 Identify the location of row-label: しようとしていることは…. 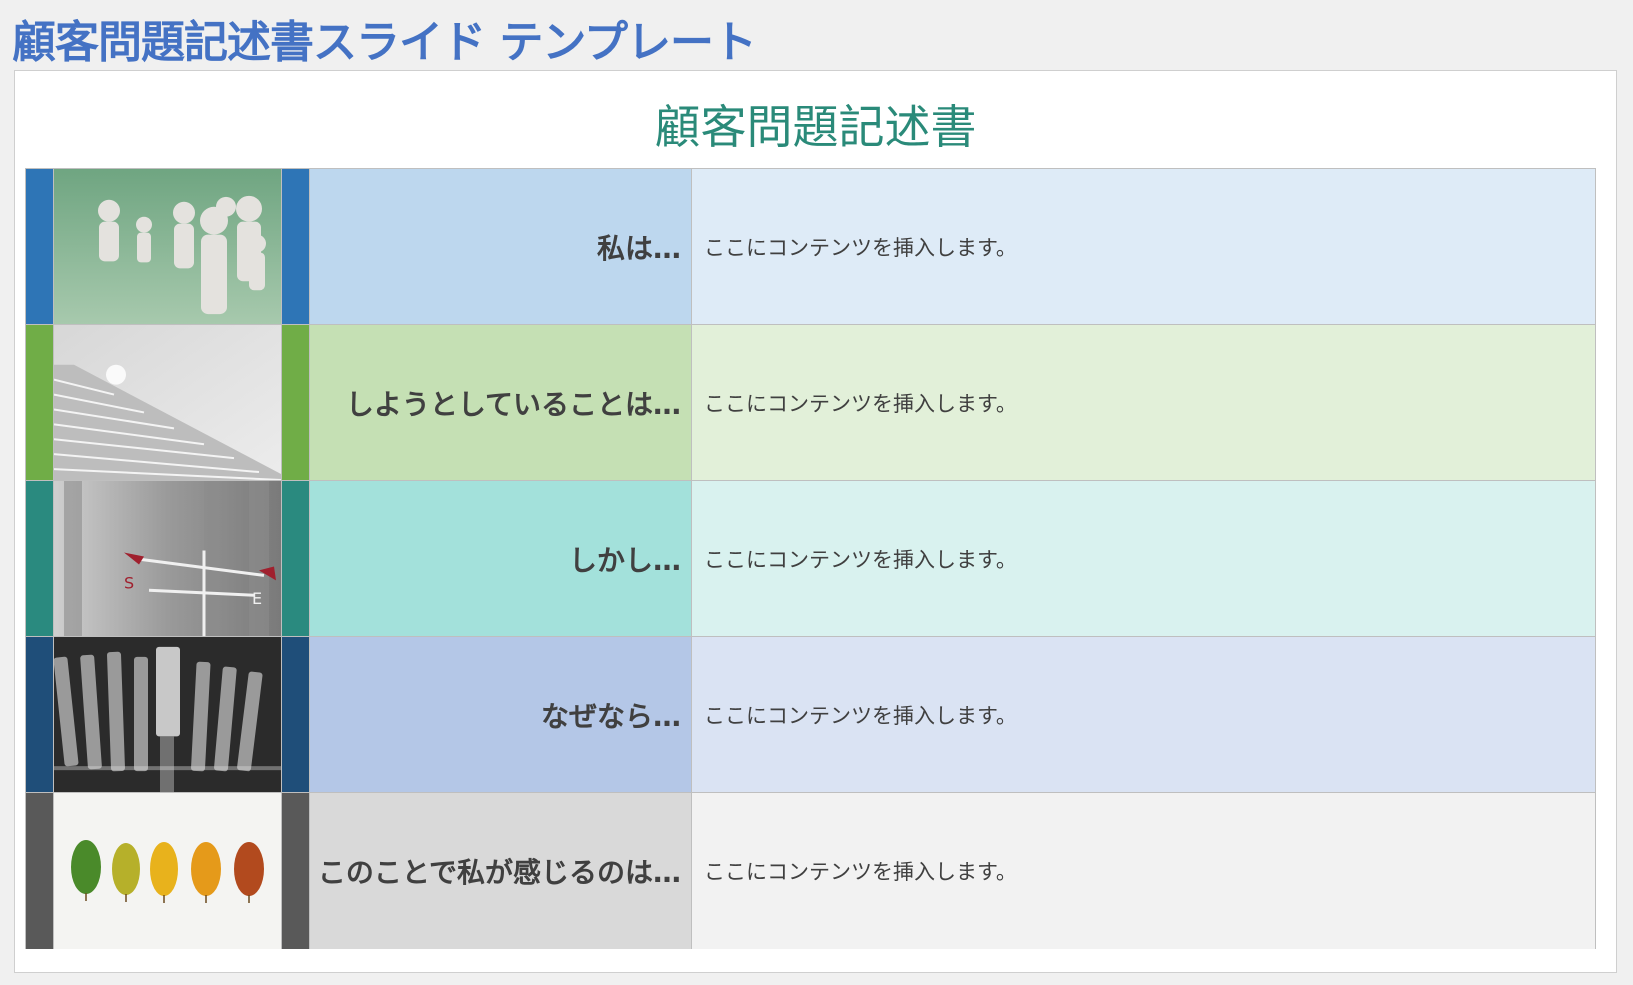
(500, 402).